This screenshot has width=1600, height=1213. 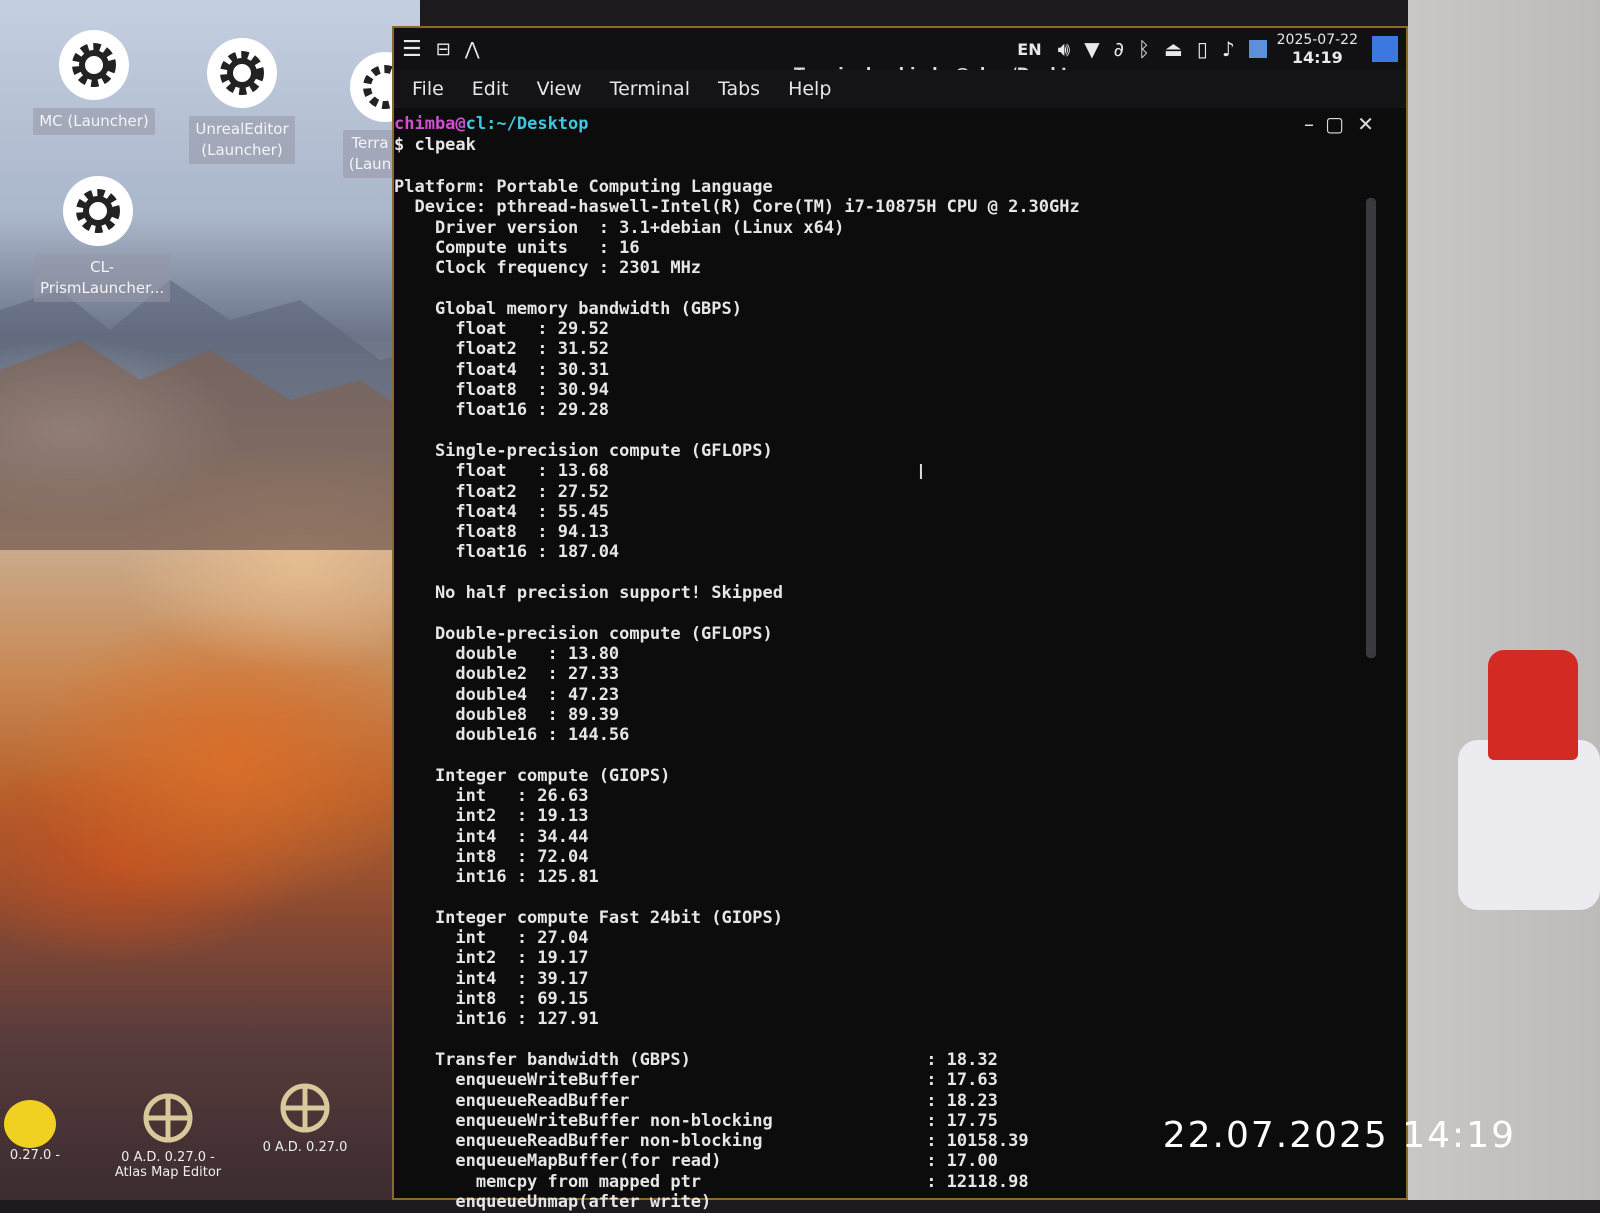 What do you see at coordinates (491, 796) in the screenshot?
I see `terminal-line: int : 26.63` at bounding box center [491, 796].